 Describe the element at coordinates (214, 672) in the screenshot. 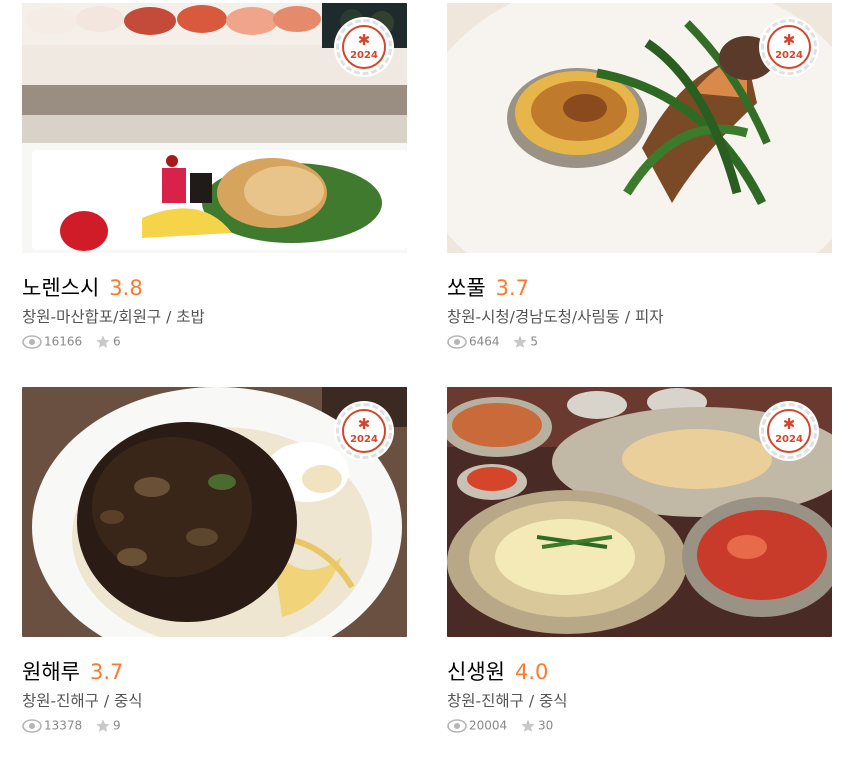

I see `title-row: 원해루 3.7` at that location.